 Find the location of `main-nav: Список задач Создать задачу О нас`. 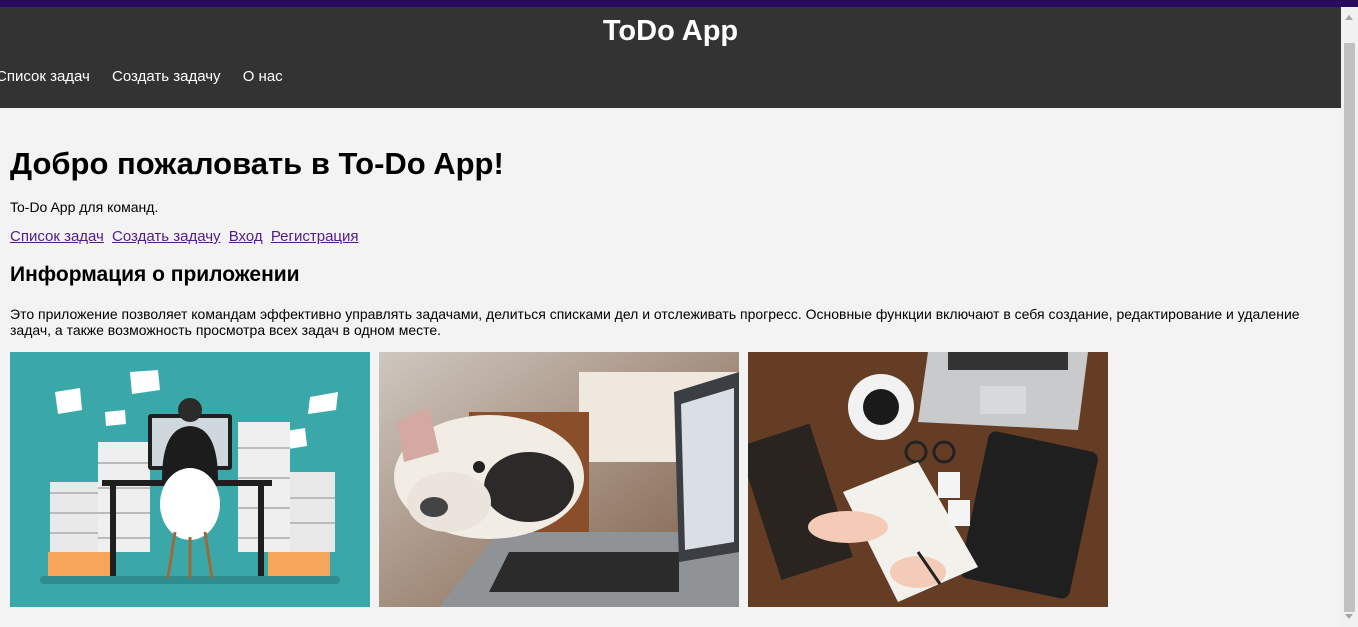

main-nav: Список задач Создать задачу О нас is located at coordinates (150, 76).